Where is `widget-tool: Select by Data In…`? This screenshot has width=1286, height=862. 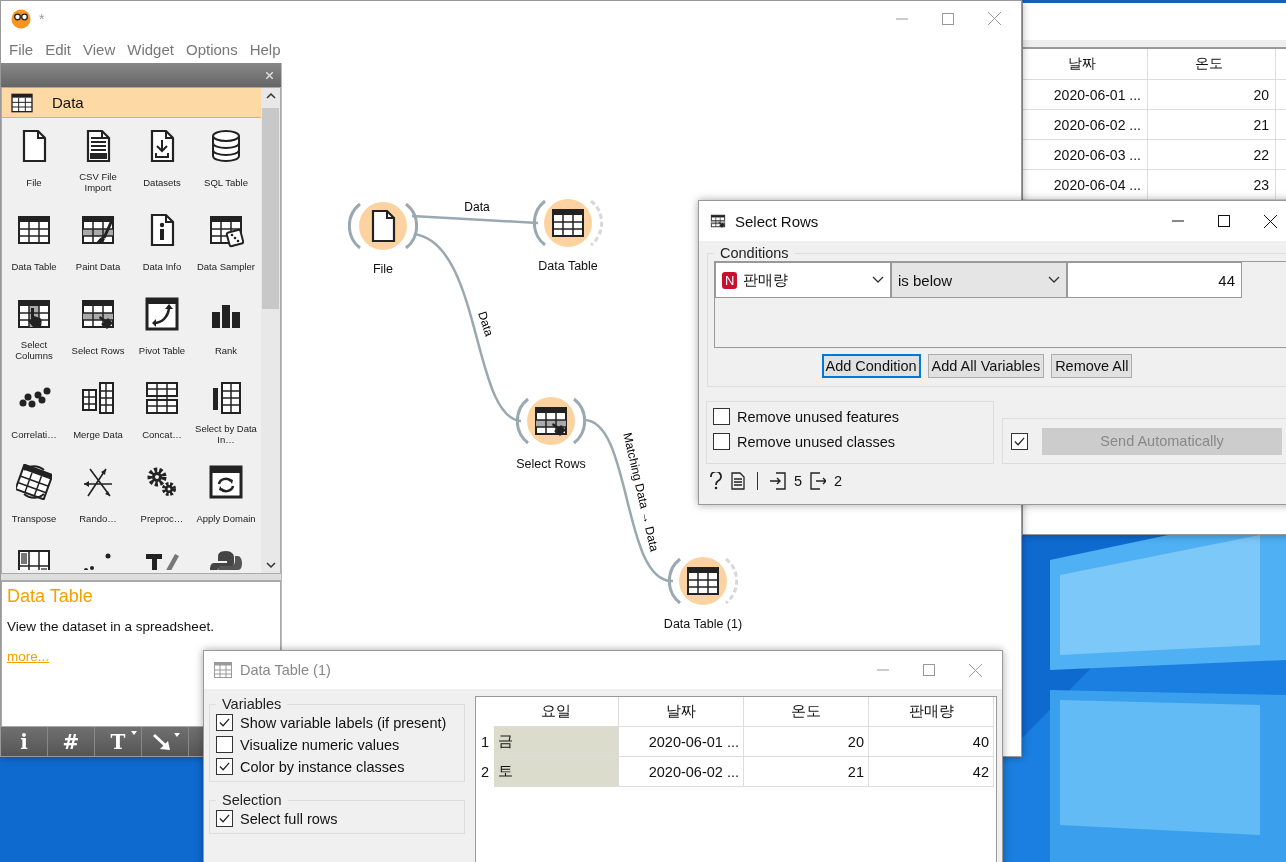
widget-tool: Select by Data In… is located at coordinates (226, 412).